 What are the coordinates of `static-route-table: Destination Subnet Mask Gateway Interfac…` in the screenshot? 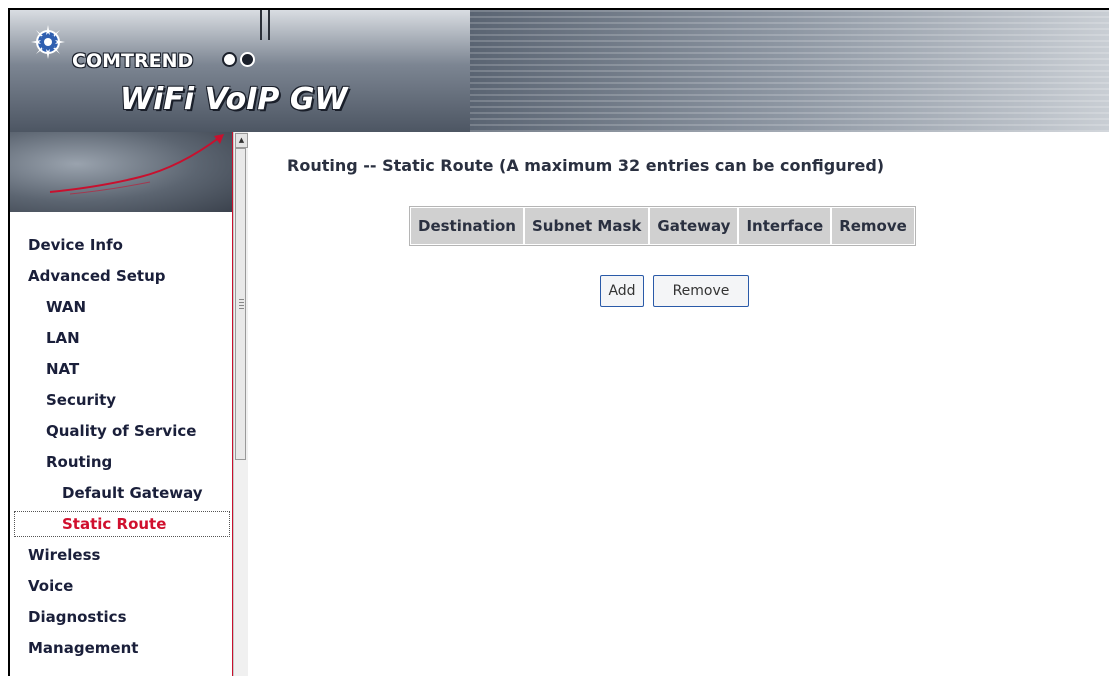 It's located at (662, 226).